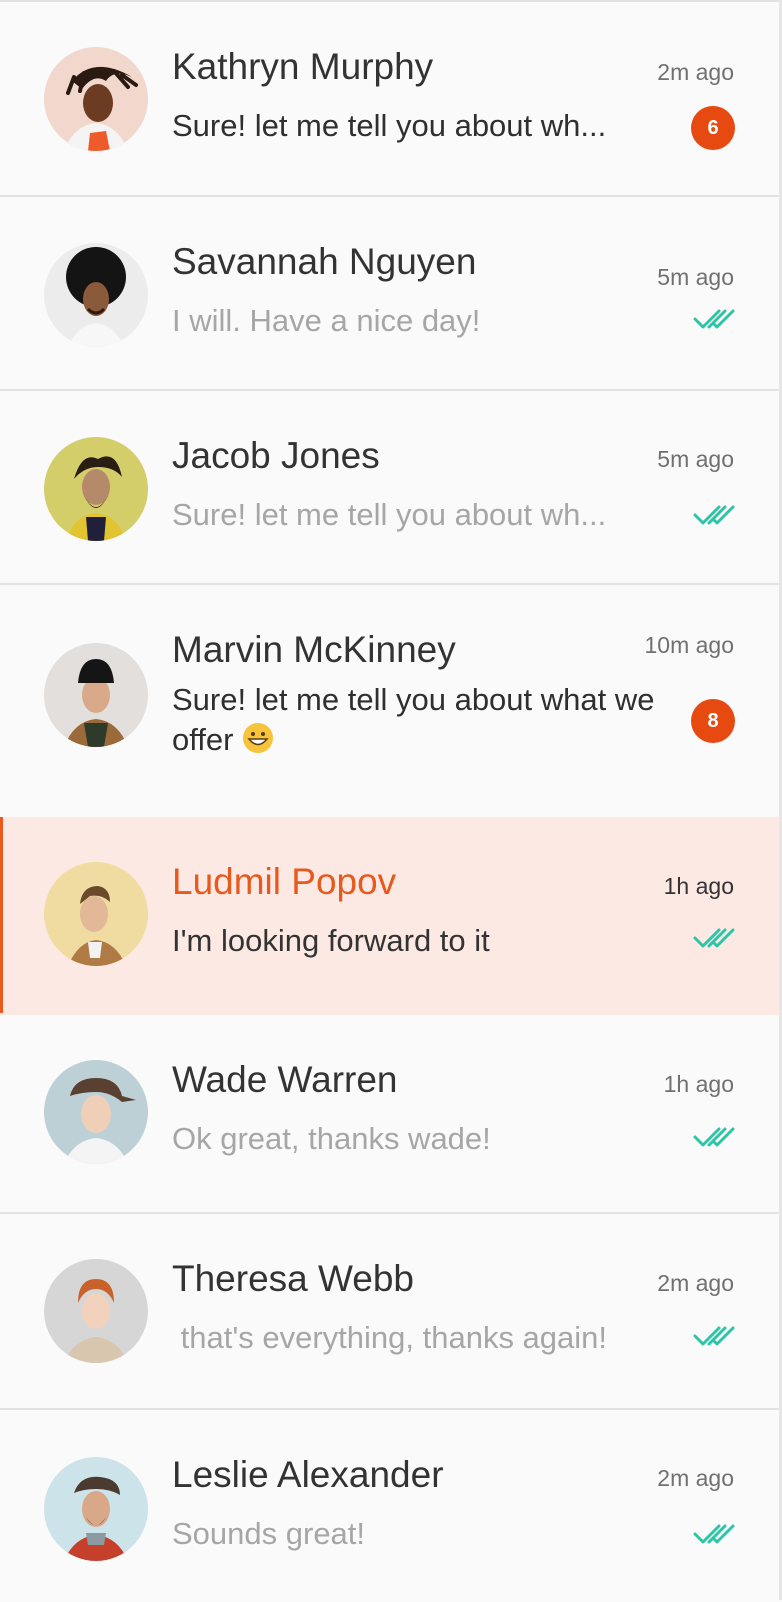 This screenshot has height=1602, width=782. I want to click on message-preview: that's everything, thanks again!, so click(390, 1337).